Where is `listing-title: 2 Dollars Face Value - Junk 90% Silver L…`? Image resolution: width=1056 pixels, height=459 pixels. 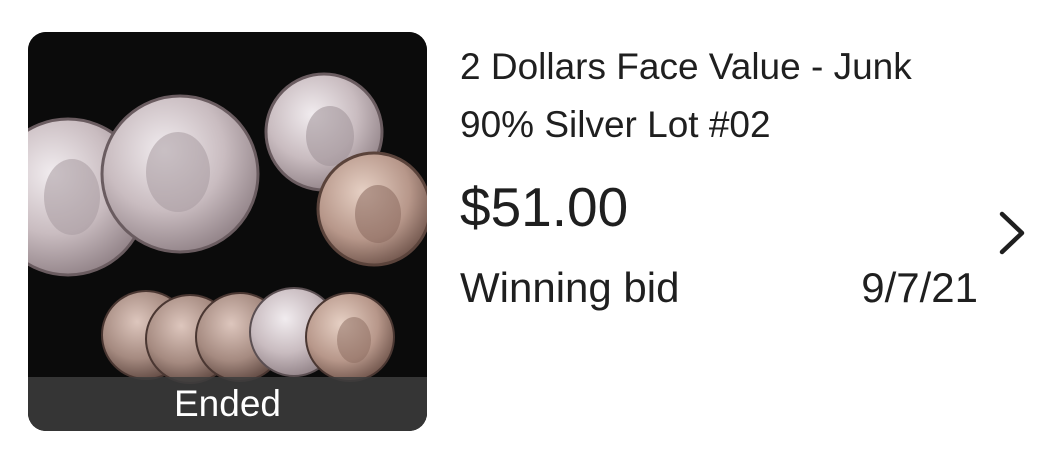
listing-title: 2 Dollars Face Value - Junk 90% Silver L… is located at coordinates (720, 96).